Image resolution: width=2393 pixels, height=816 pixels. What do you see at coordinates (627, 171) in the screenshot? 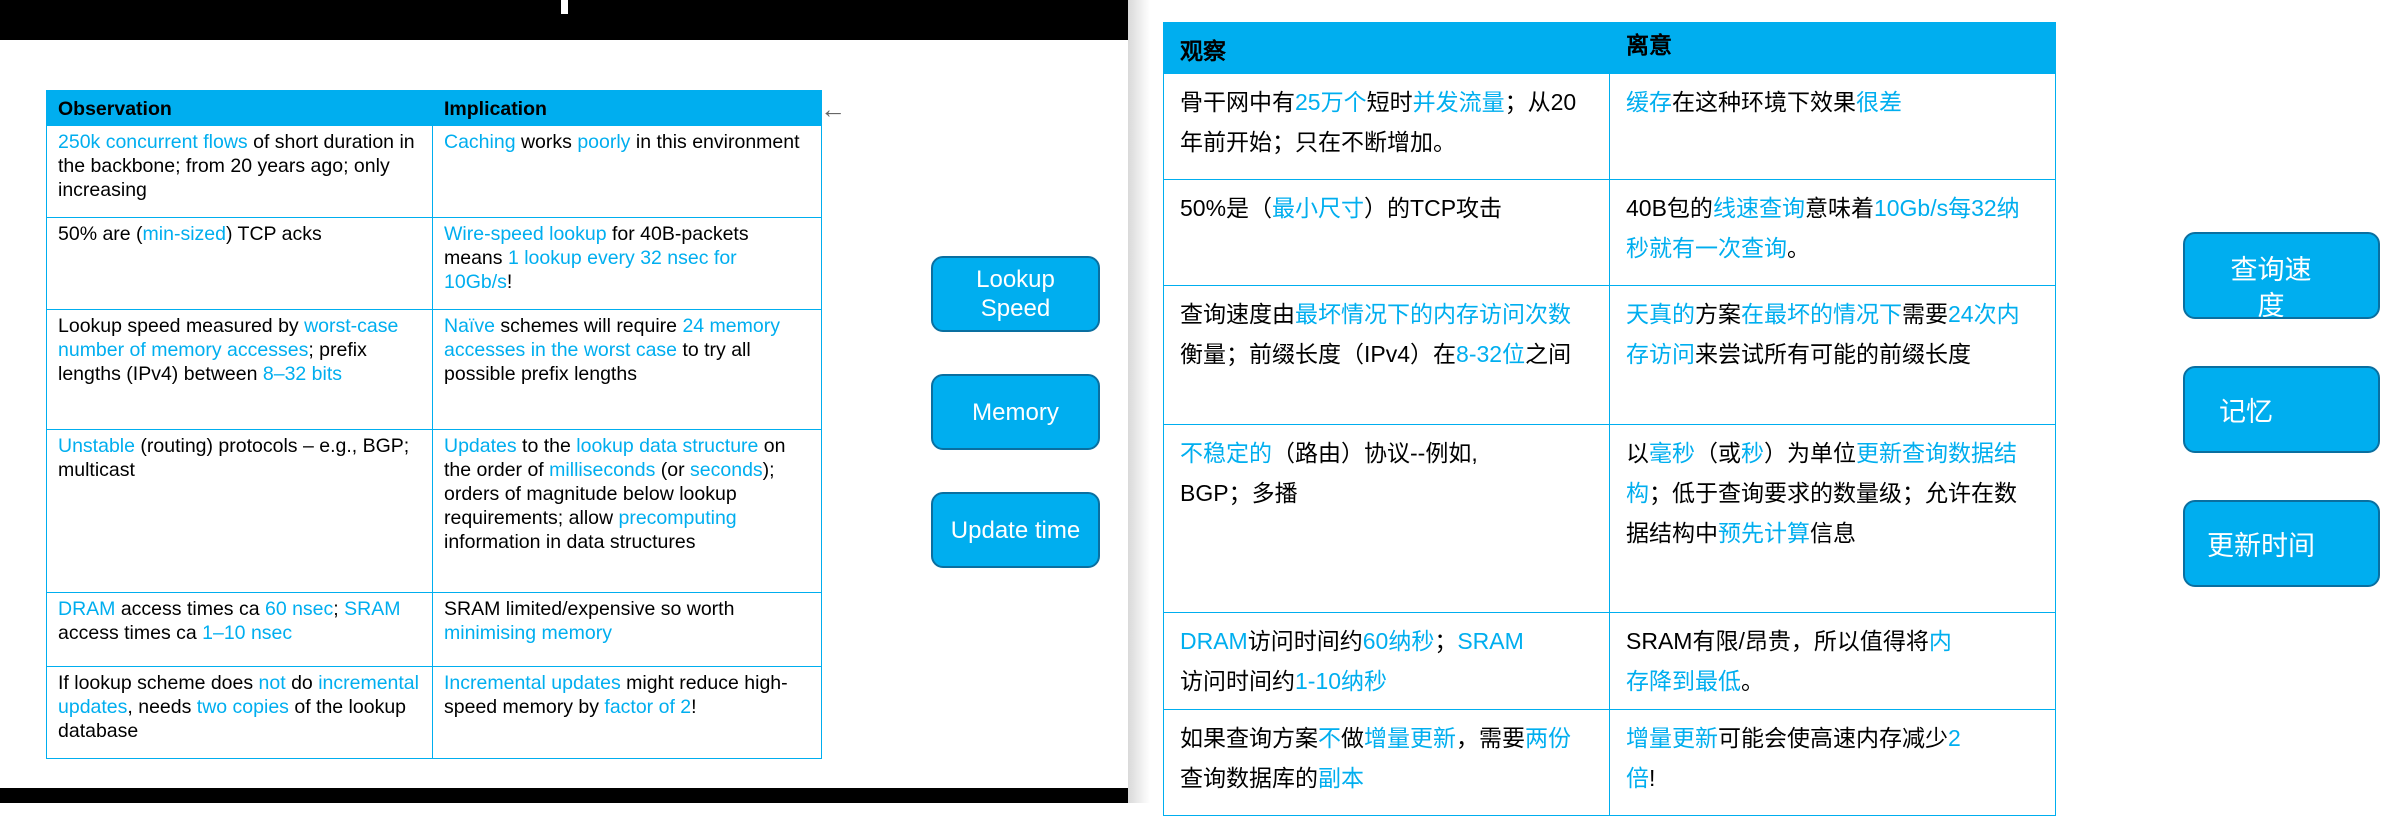
I see `implication-cell: Caching works poorly in this environment` at bounding box center [627, 171].